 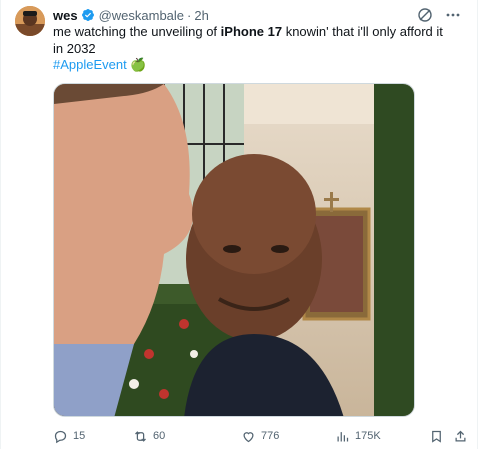 I want to click on heart-icon, so click(x=248, y=436).